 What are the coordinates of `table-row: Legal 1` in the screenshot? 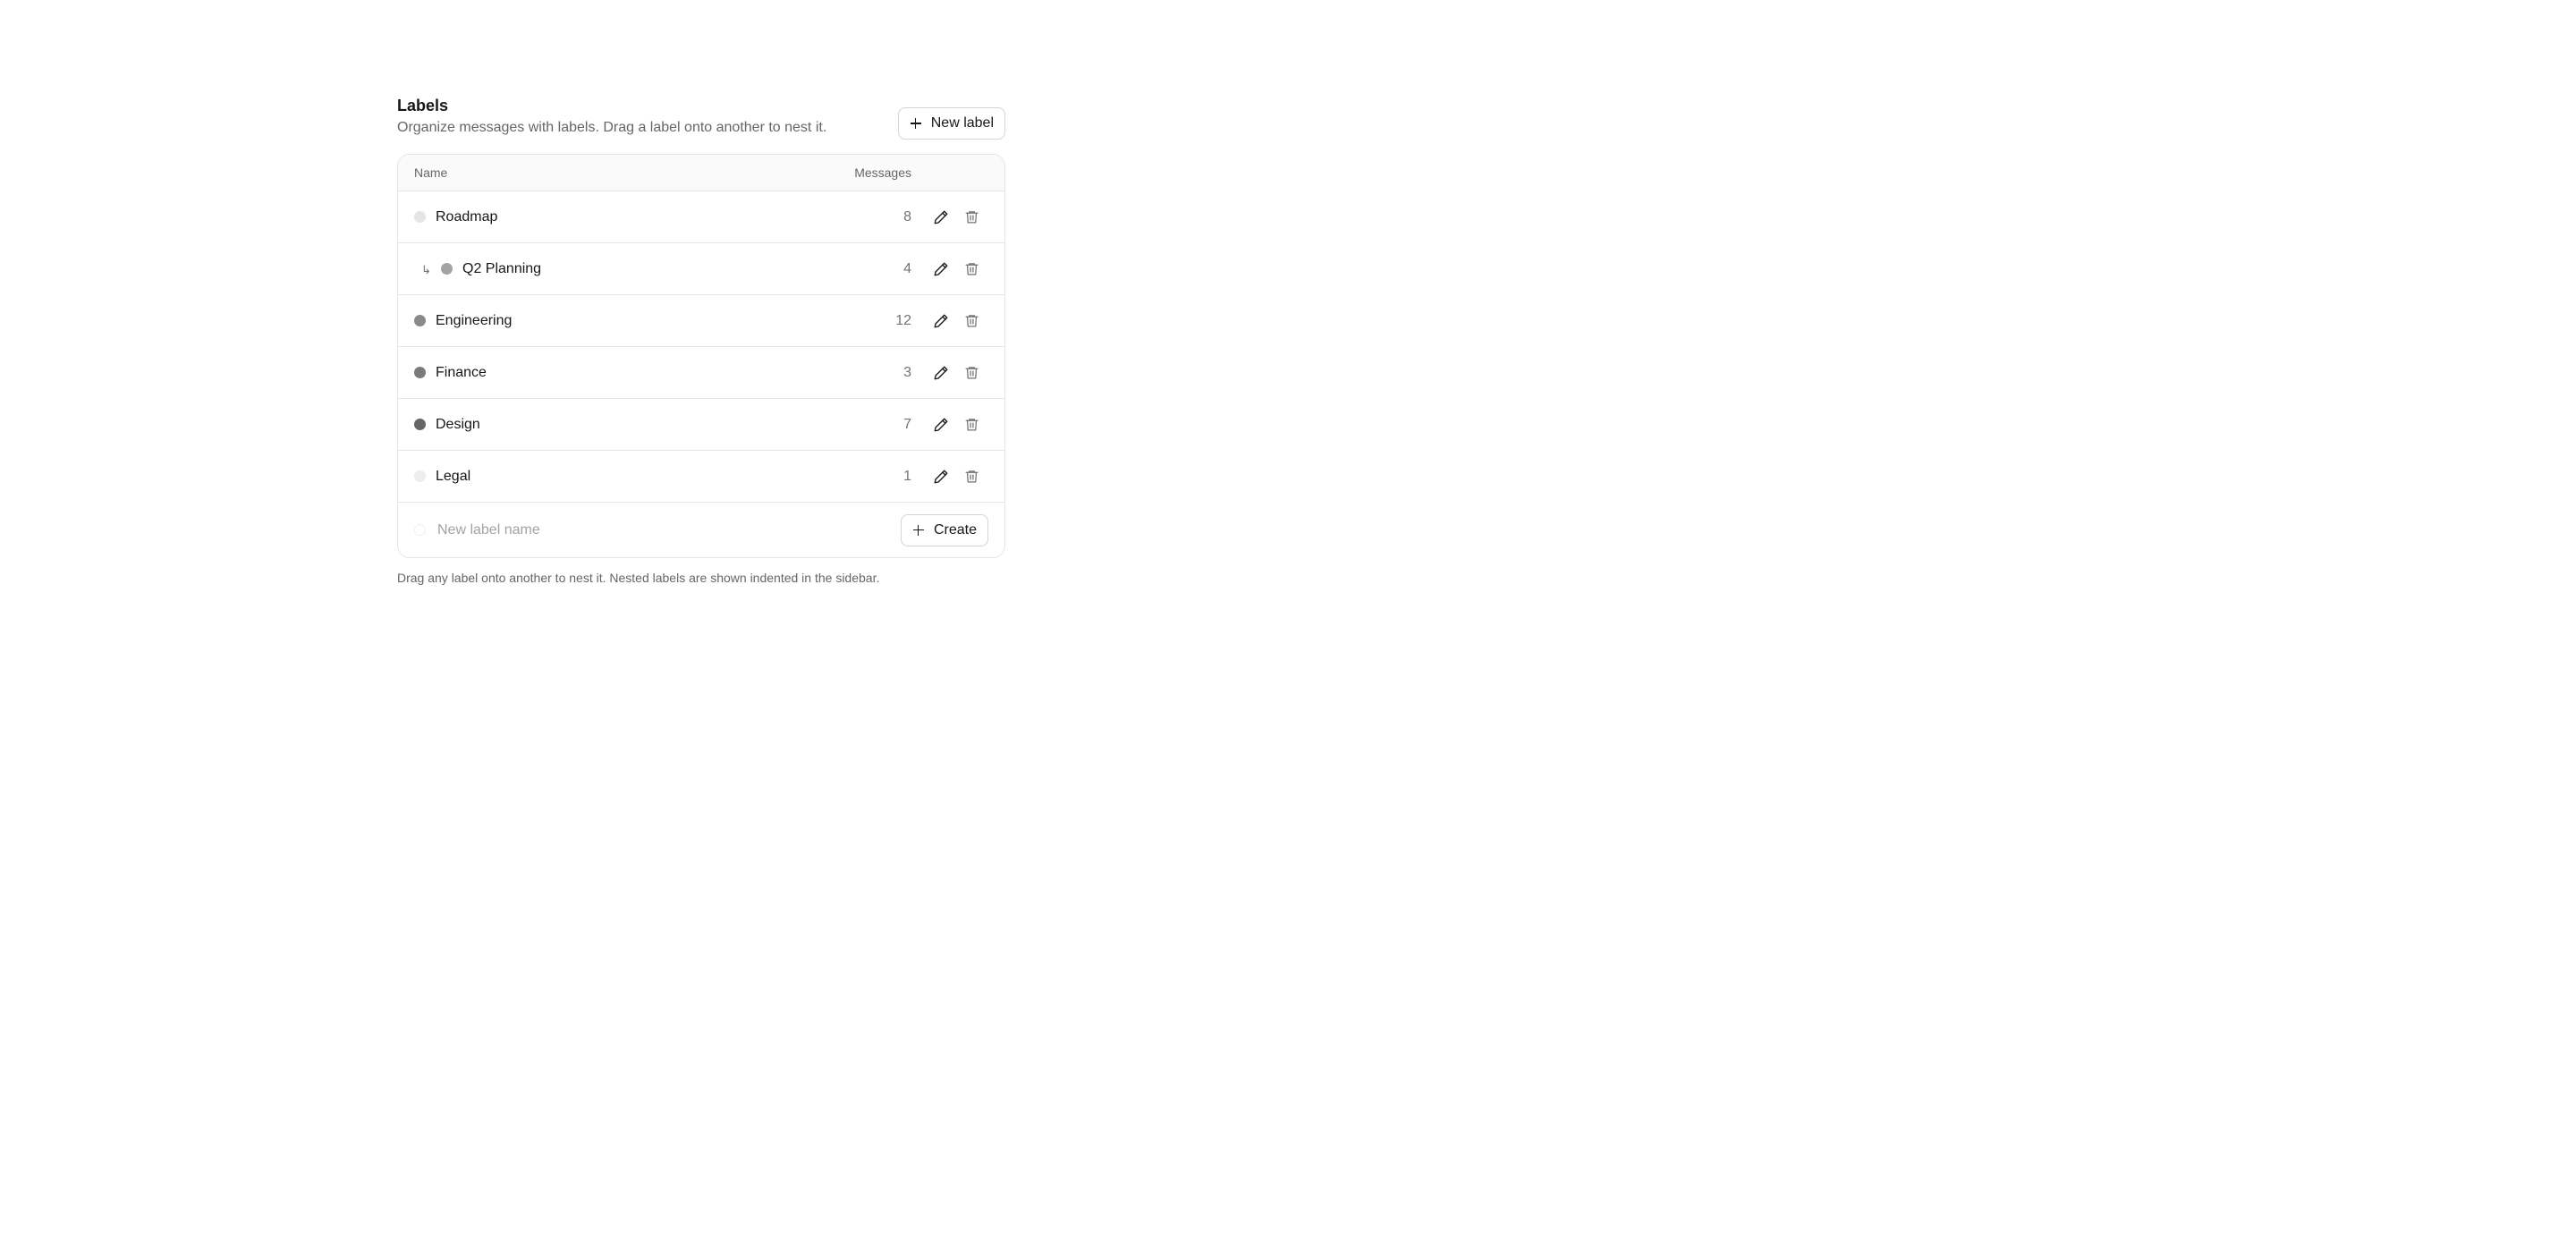 It's located at (701, 477).